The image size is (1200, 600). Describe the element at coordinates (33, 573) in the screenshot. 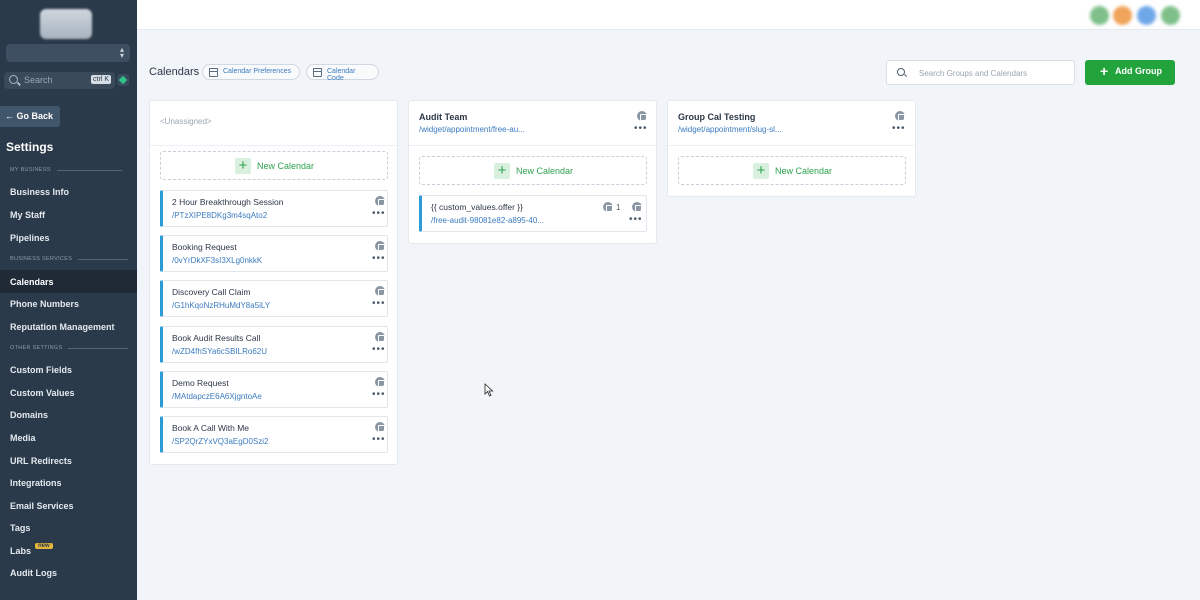

I see `sidebar-item-audit-logs: Audit Logs` at that location.